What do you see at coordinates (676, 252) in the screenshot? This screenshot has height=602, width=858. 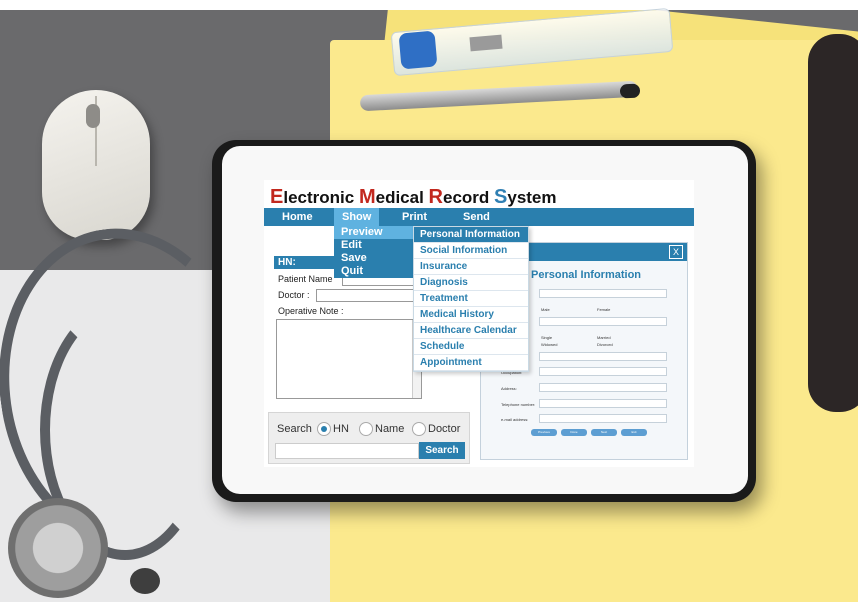 I see `close-icon: X` at bounding box center [676, 252].